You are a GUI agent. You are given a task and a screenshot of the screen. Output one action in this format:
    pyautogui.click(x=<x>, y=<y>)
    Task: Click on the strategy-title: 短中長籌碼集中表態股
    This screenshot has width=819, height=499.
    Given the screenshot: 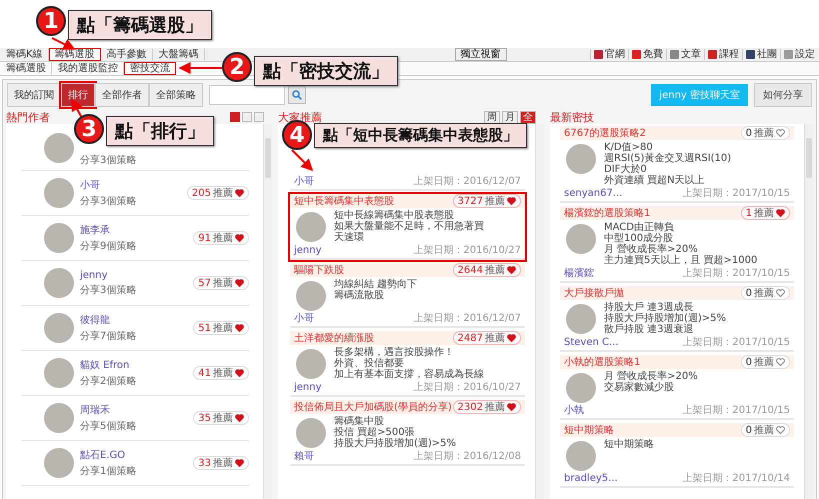 What is the action you would take?
    pyautogui.click(x=373, y=201)
    